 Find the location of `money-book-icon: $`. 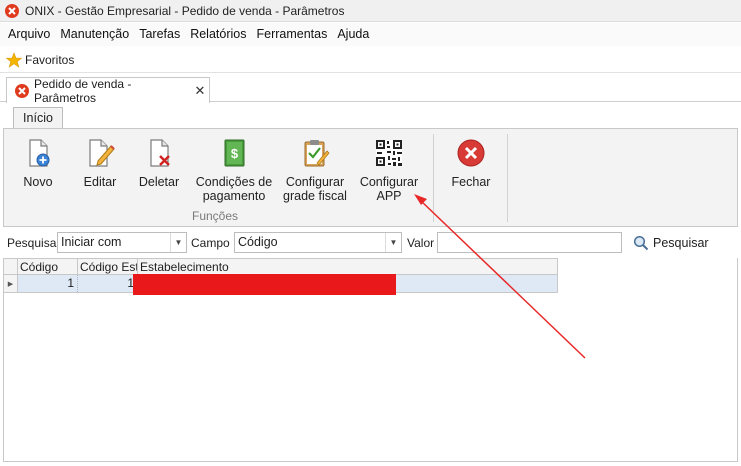

money-book-icon: $ is located at coordinates (234, 153).